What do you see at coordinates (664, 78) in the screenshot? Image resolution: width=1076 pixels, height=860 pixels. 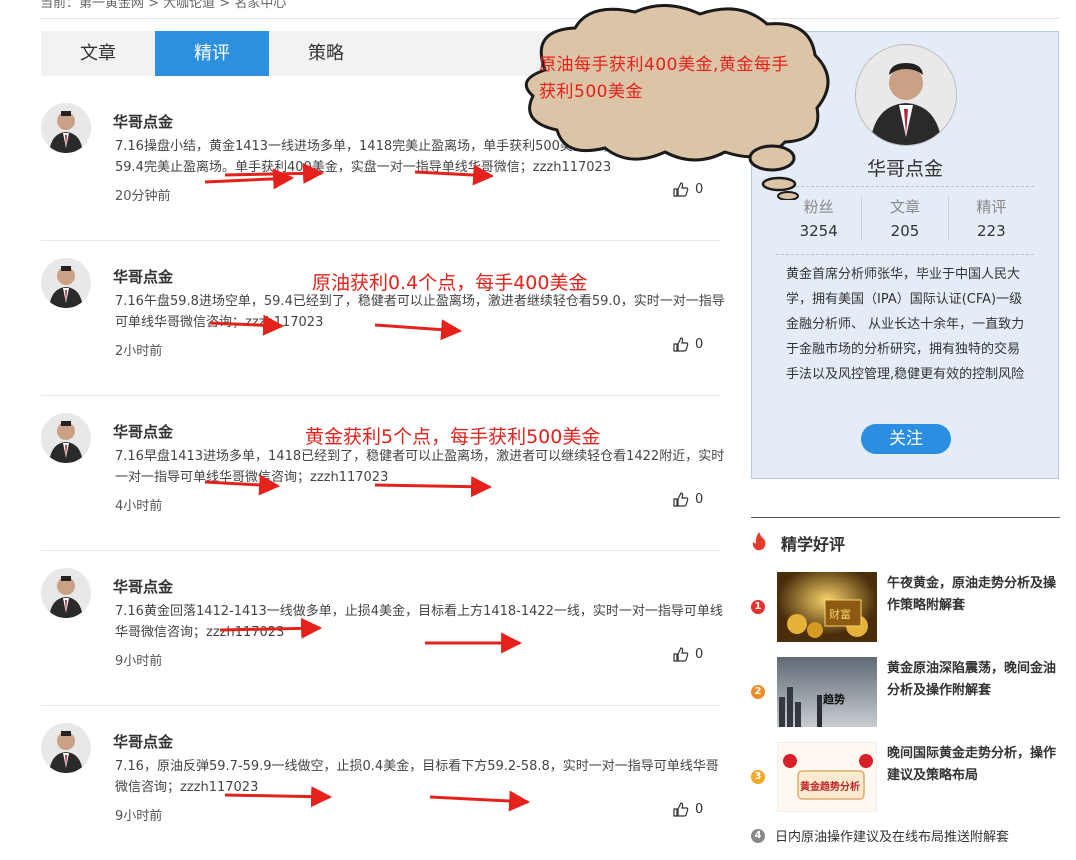 I see `cloud-annotation-text: 原油每手获利400美金,黄金每手获利500美金` at bounding box center [664, 78].